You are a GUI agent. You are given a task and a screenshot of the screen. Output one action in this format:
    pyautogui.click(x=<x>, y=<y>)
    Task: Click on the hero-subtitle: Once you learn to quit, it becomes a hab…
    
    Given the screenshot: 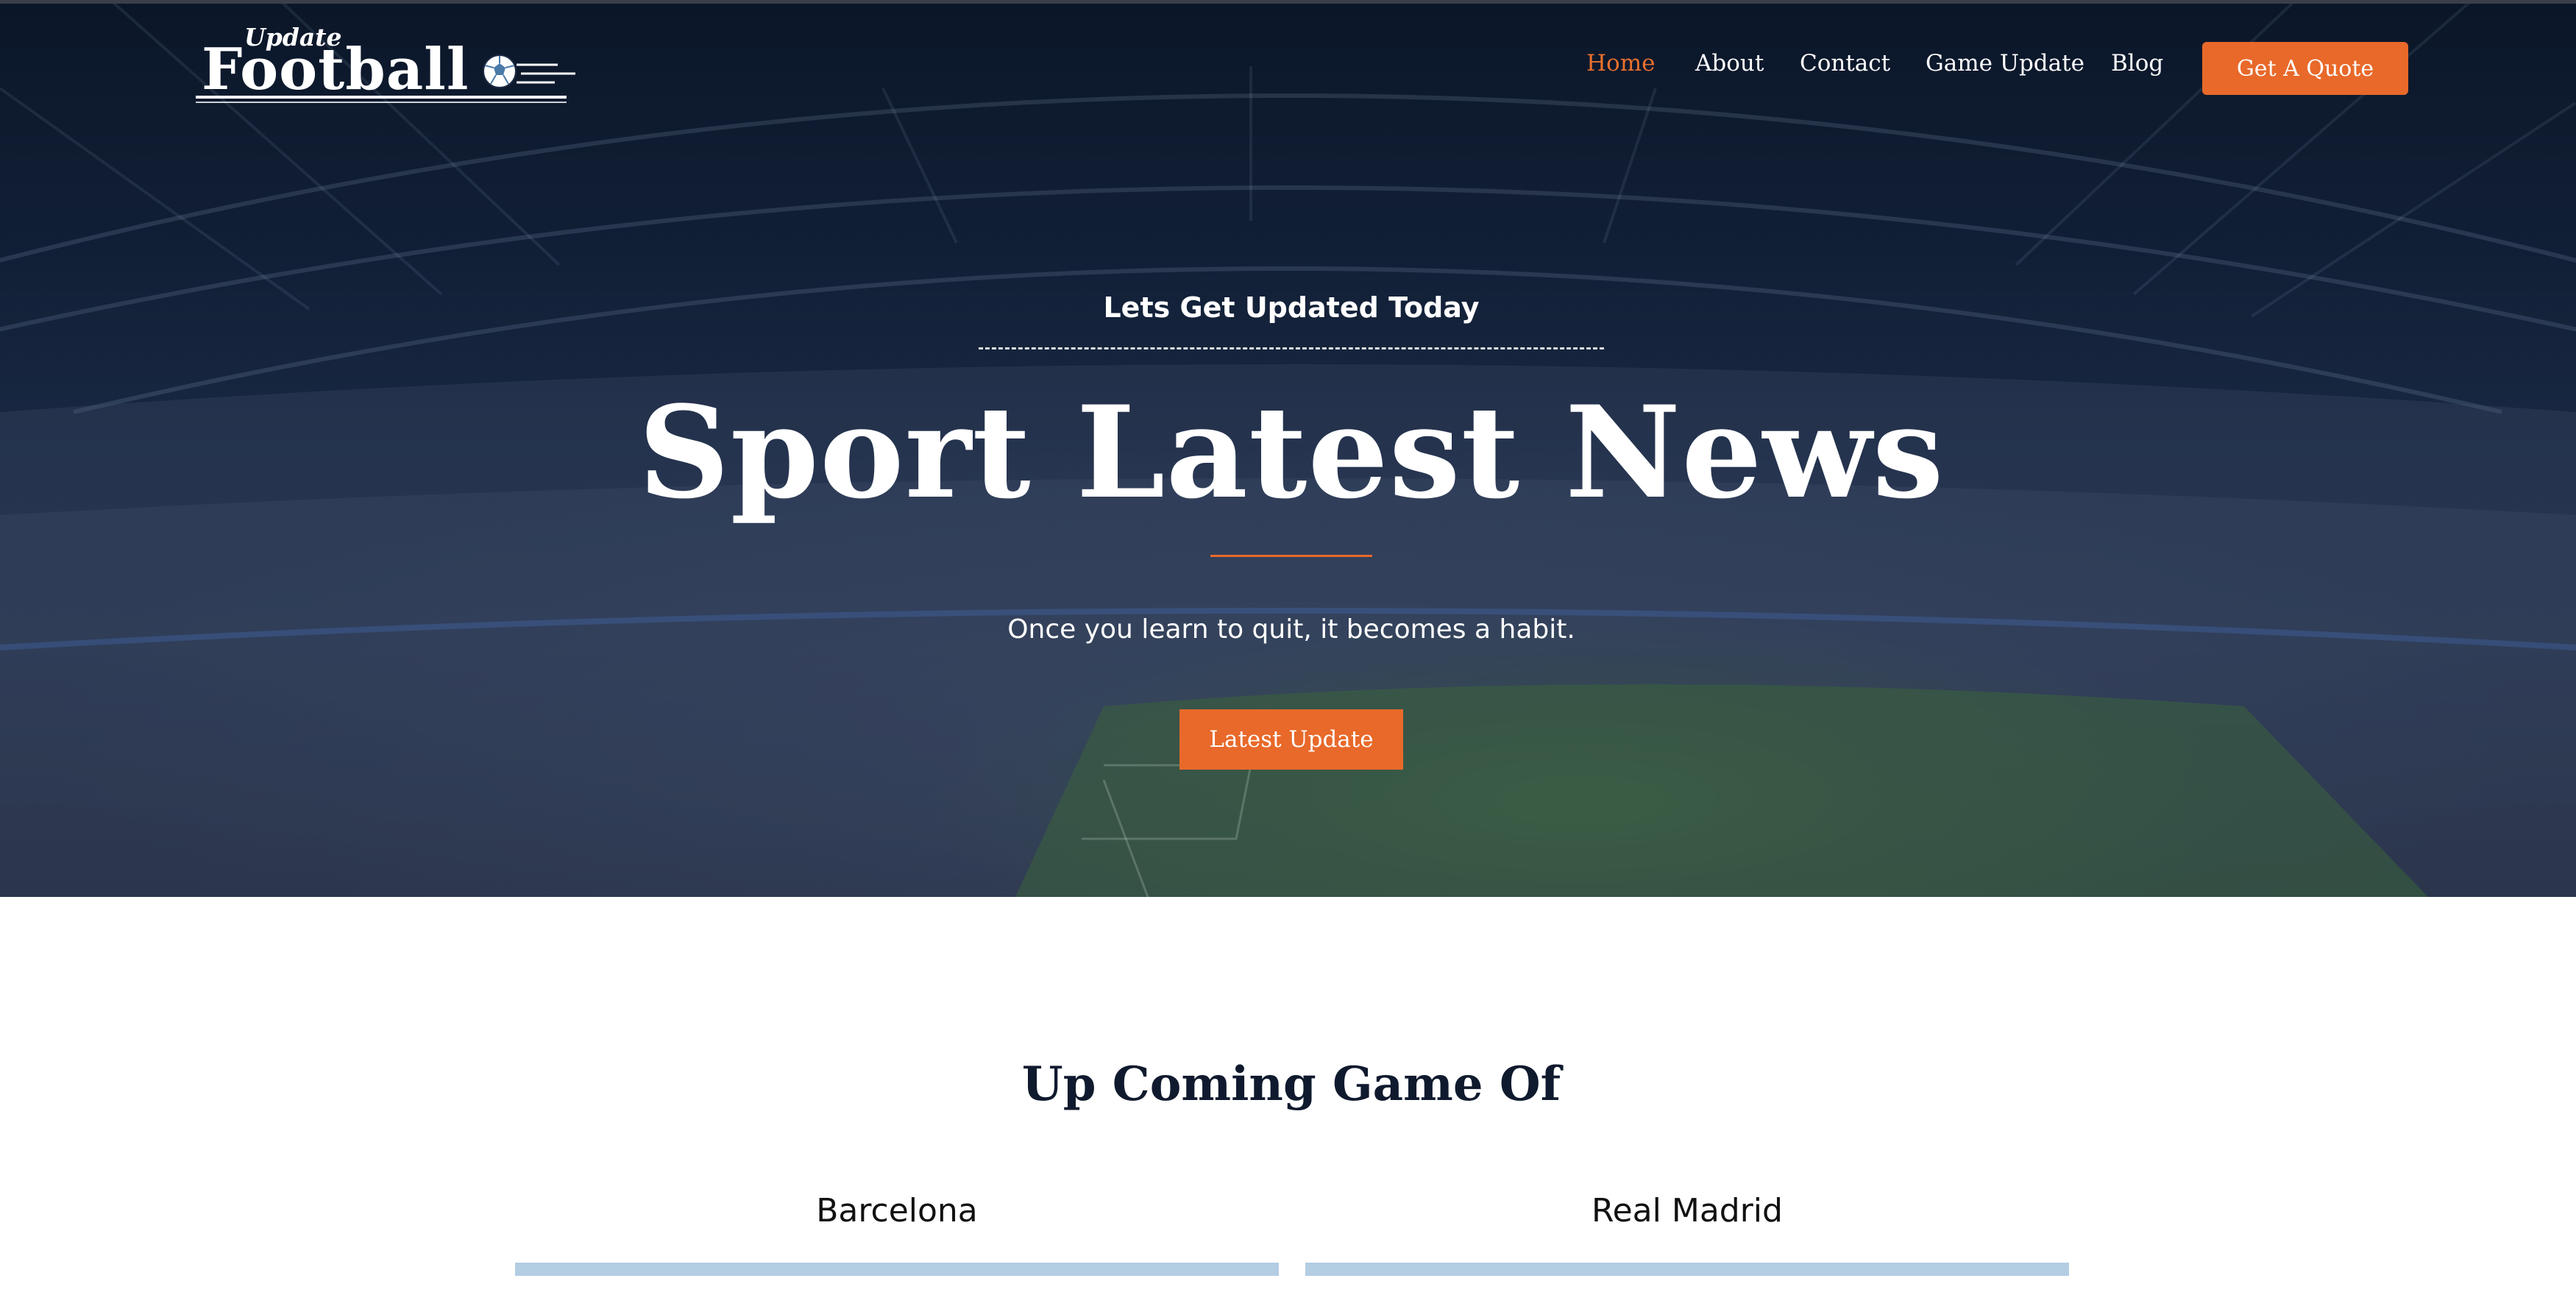 What is the action you would take?
    pyautogui.click(x=1291, y=629)
    